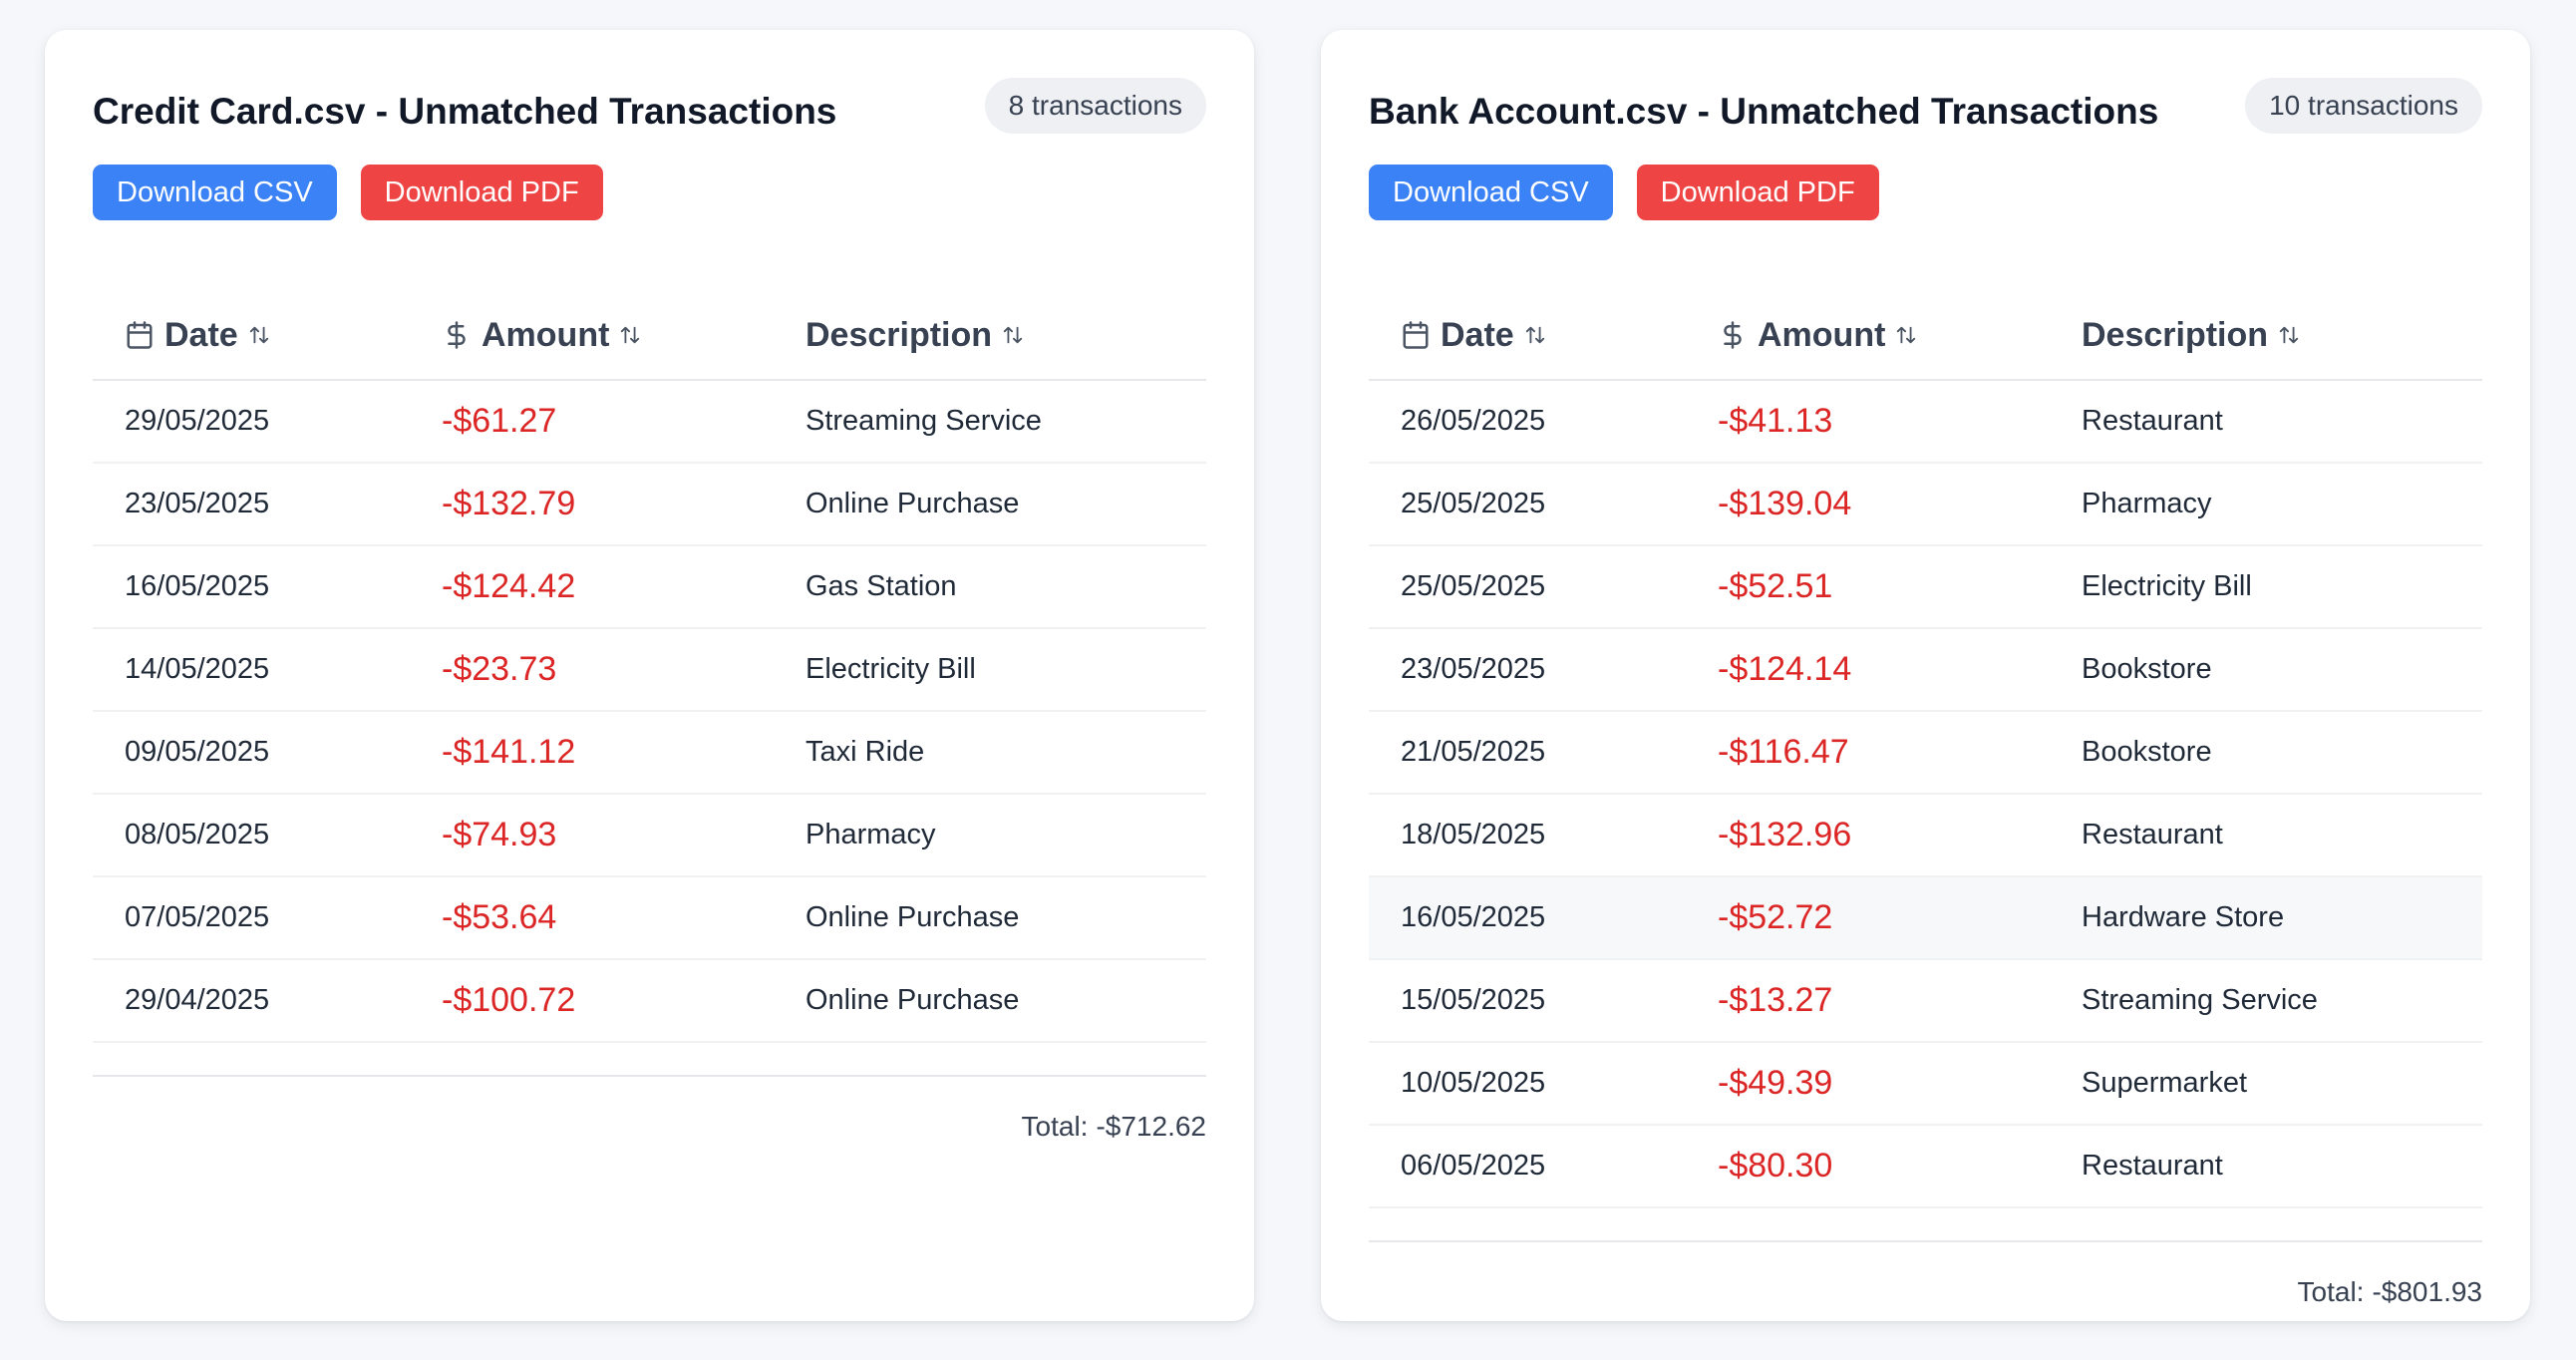 Image resolution: width=2576 pixels, height=1360 pixels. Describe the element at coordinates (649, 670) in the screenshot. I see `table-row: 14/05/2025 -$23.73 Electricity Bill` at that location.